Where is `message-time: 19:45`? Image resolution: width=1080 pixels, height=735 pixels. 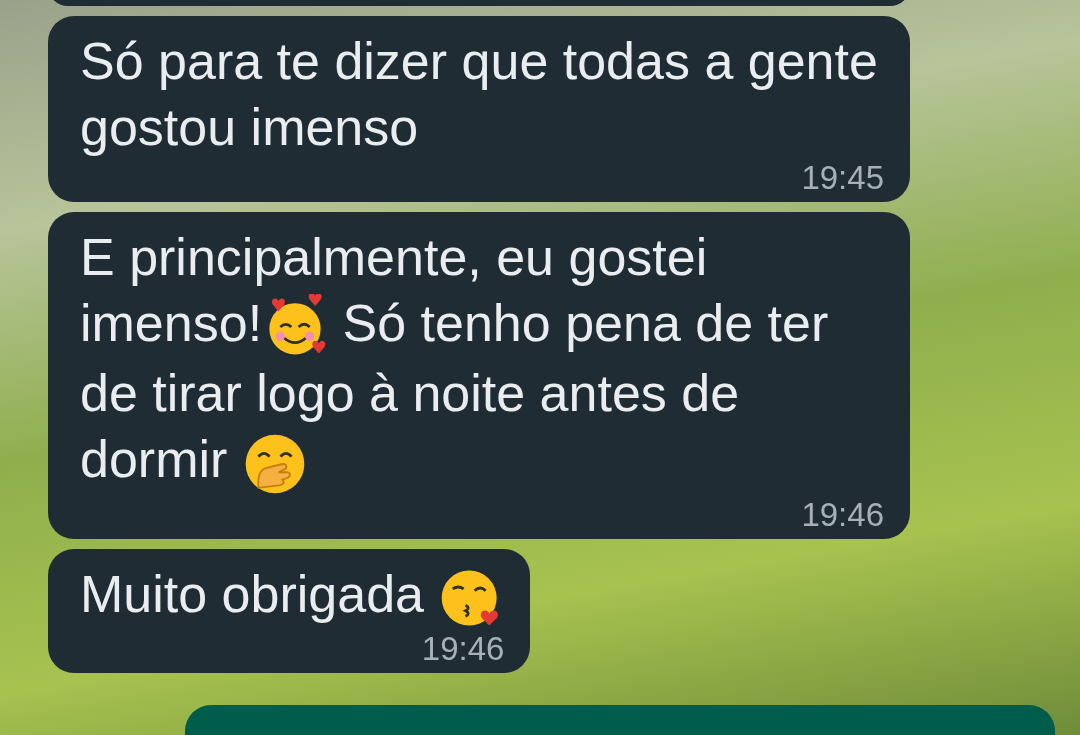 message-time: 19:45 is located at coordinates (842, 178).